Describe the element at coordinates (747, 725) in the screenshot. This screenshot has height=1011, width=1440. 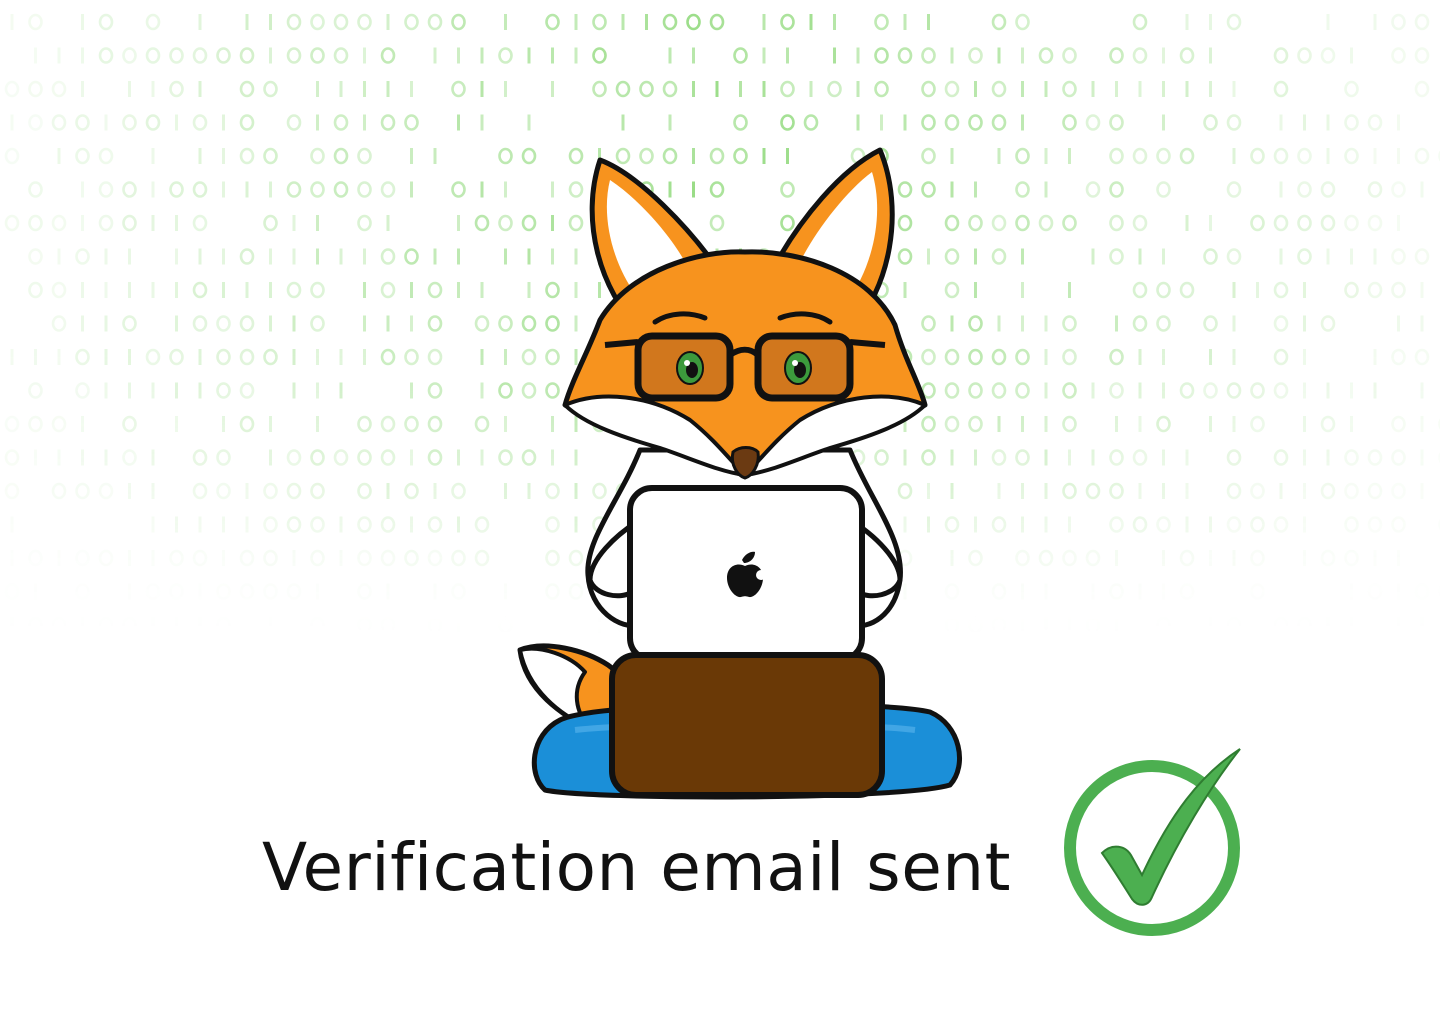
I see `fox-lap-box` at that location.